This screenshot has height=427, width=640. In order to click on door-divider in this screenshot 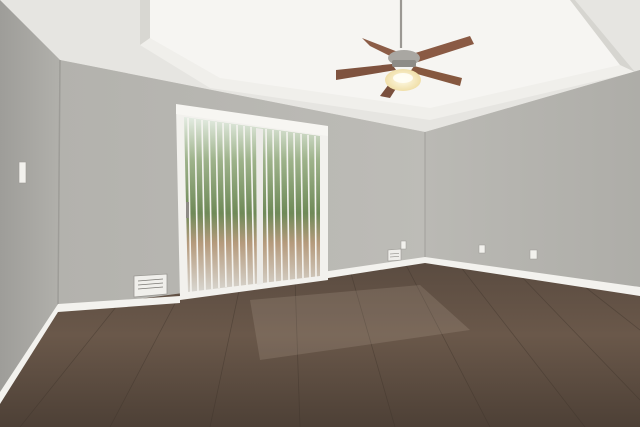, I will do `click(259, 206)`.